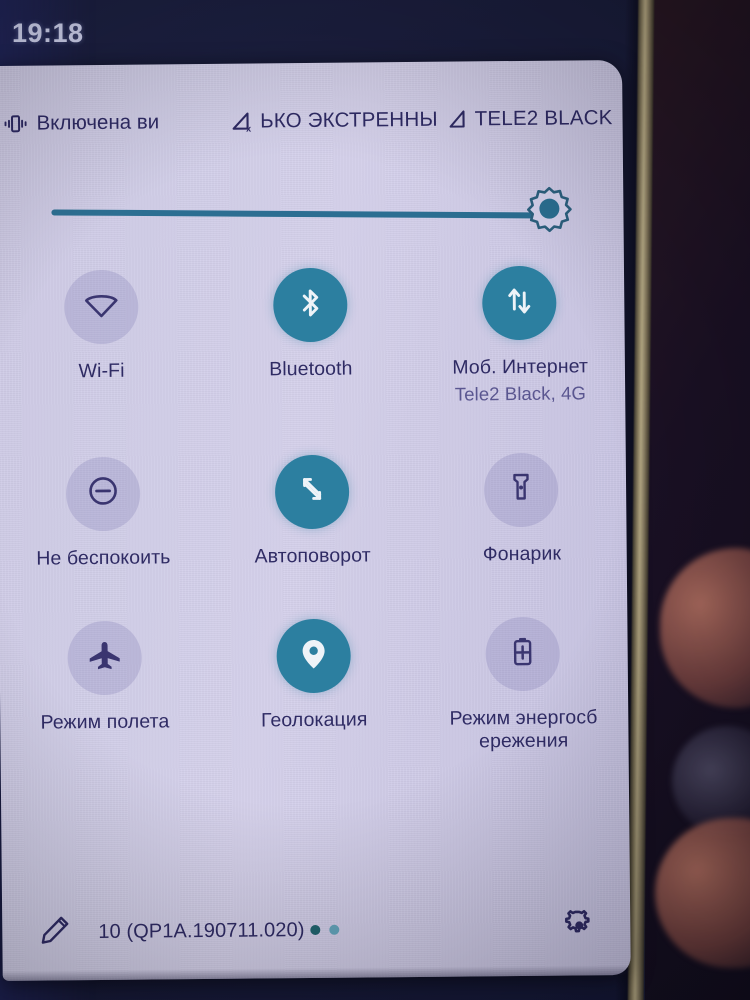  What do you see at coordinates (543, 118) in the screenshot?
I see `carrier-name-text: TELE2 BLACK` at bounding box center [543, 118].